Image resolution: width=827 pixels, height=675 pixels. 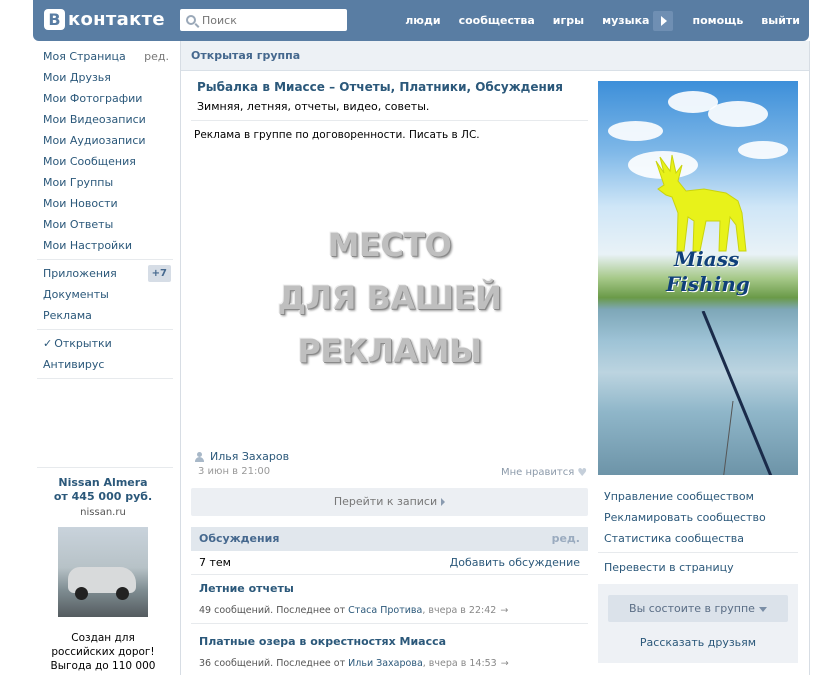 What do you see at coordinates (515, 563) in the screenshot?
I see `add-discussion-link: Добавить обсуждение` at bounding box center [515, 563].